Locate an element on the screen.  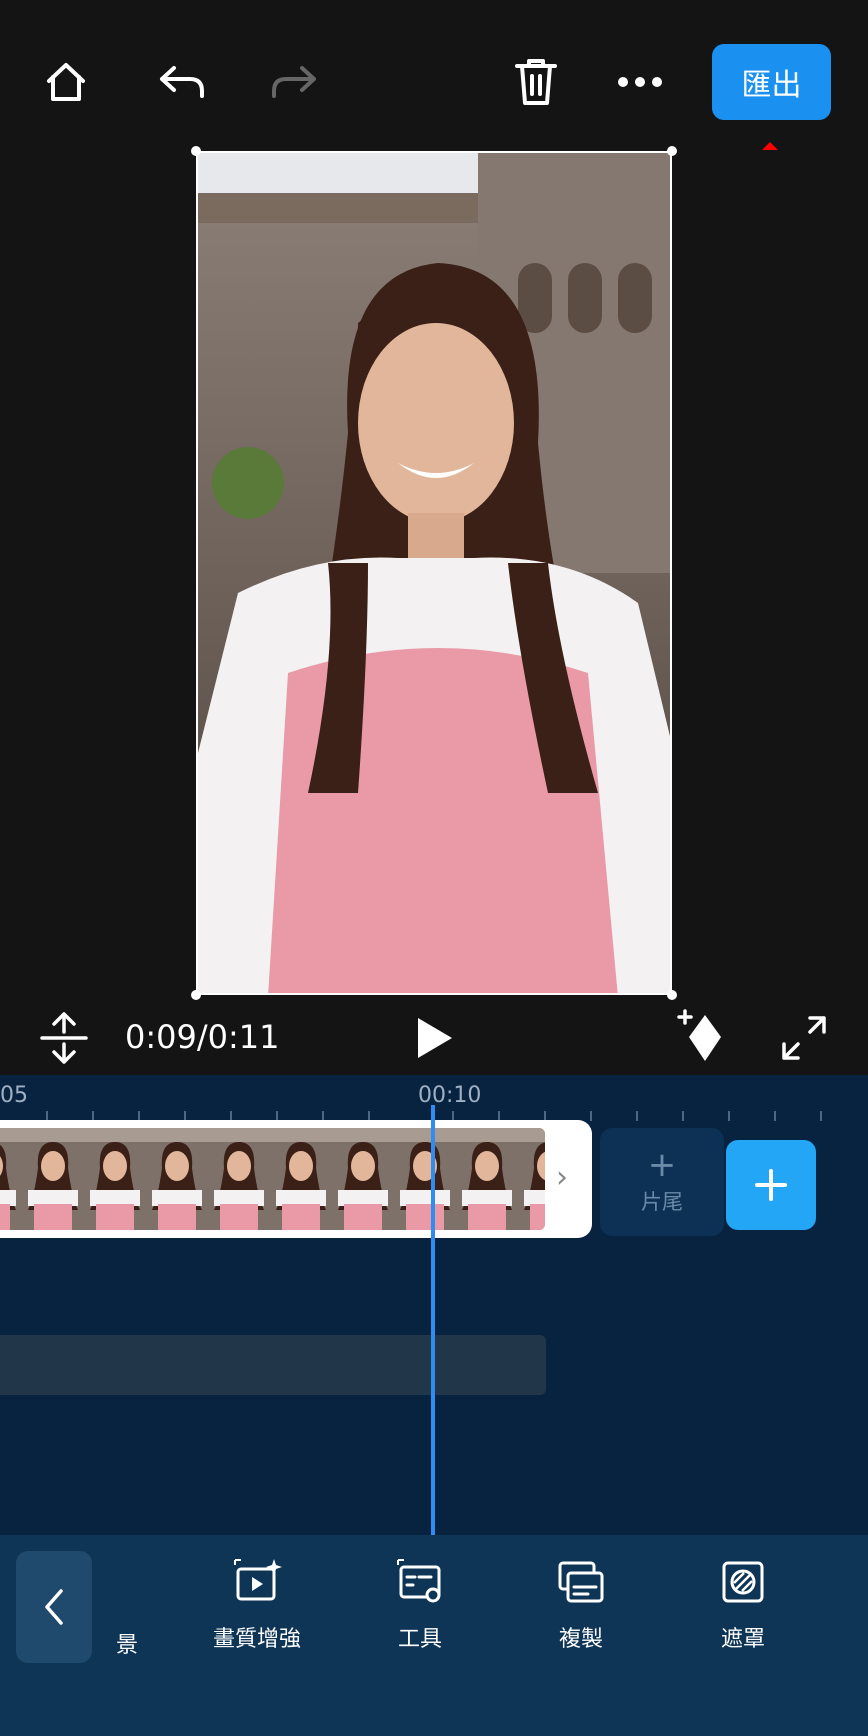
clip-thumbnails is located at coordinates (272, 1179).